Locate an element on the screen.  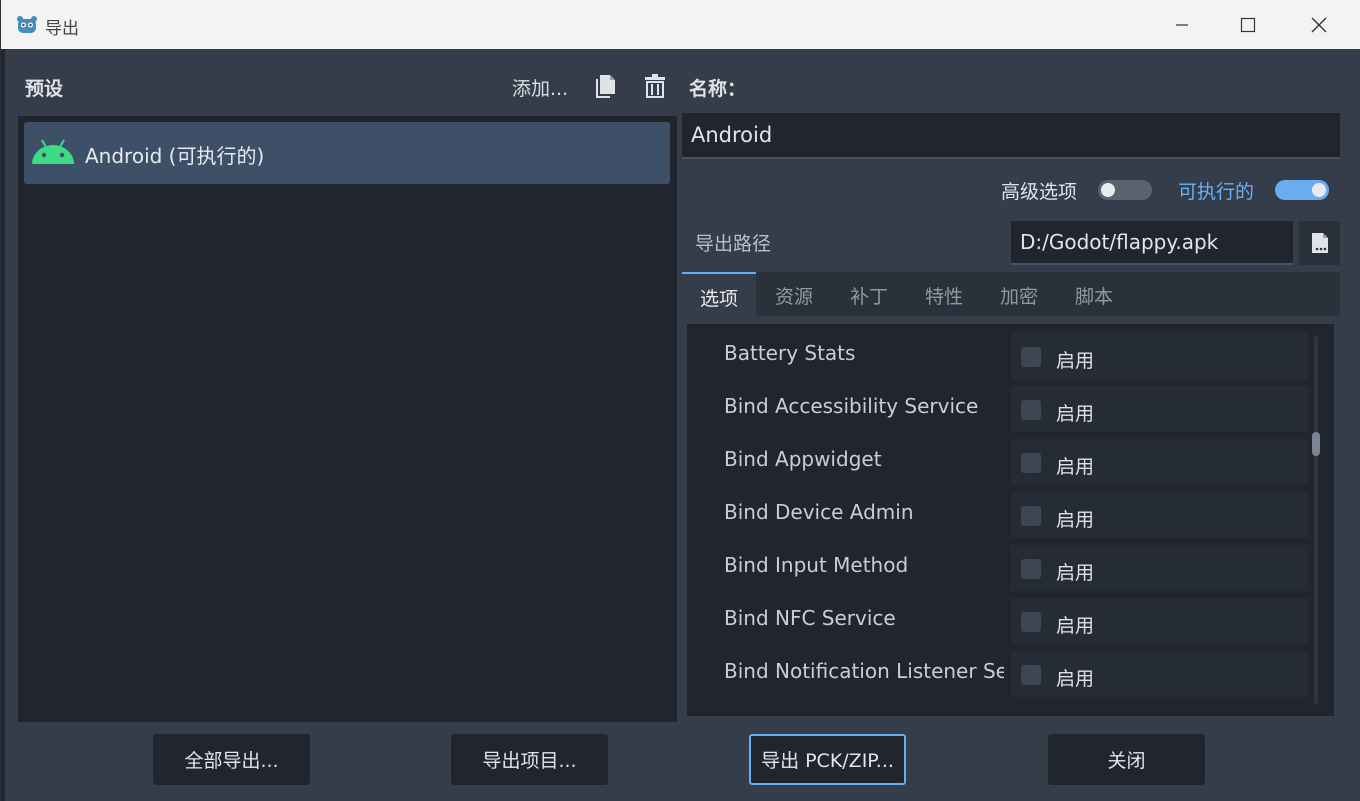
godot-logo-icon is located at coordinates (27, 24).